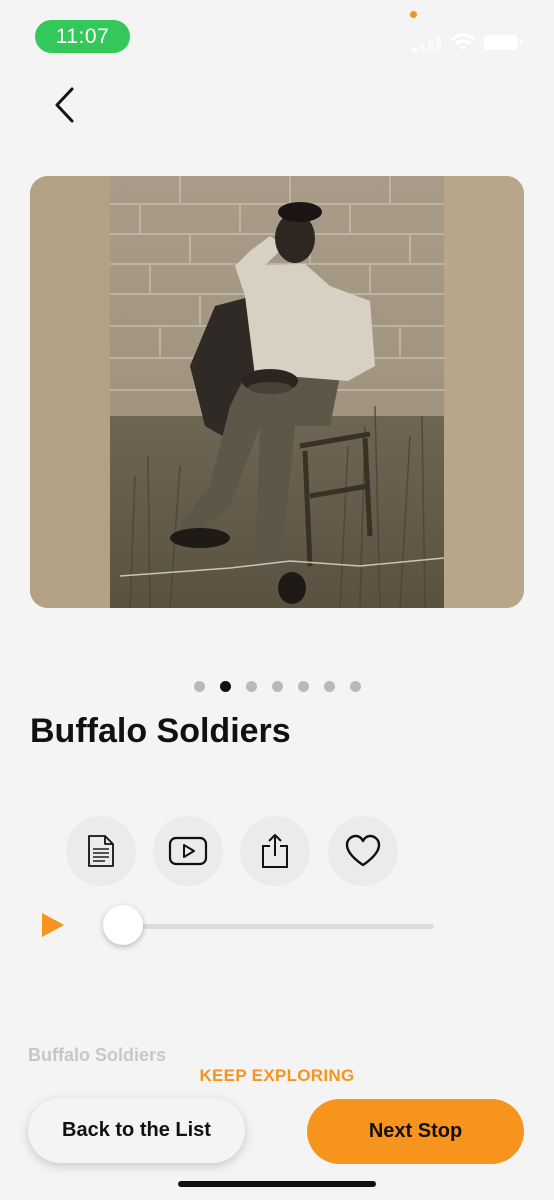  What do you see at coordinates (427, 43) in the screenshot?
I see `cellular-signal-icon` at bounding box center [427, 43].